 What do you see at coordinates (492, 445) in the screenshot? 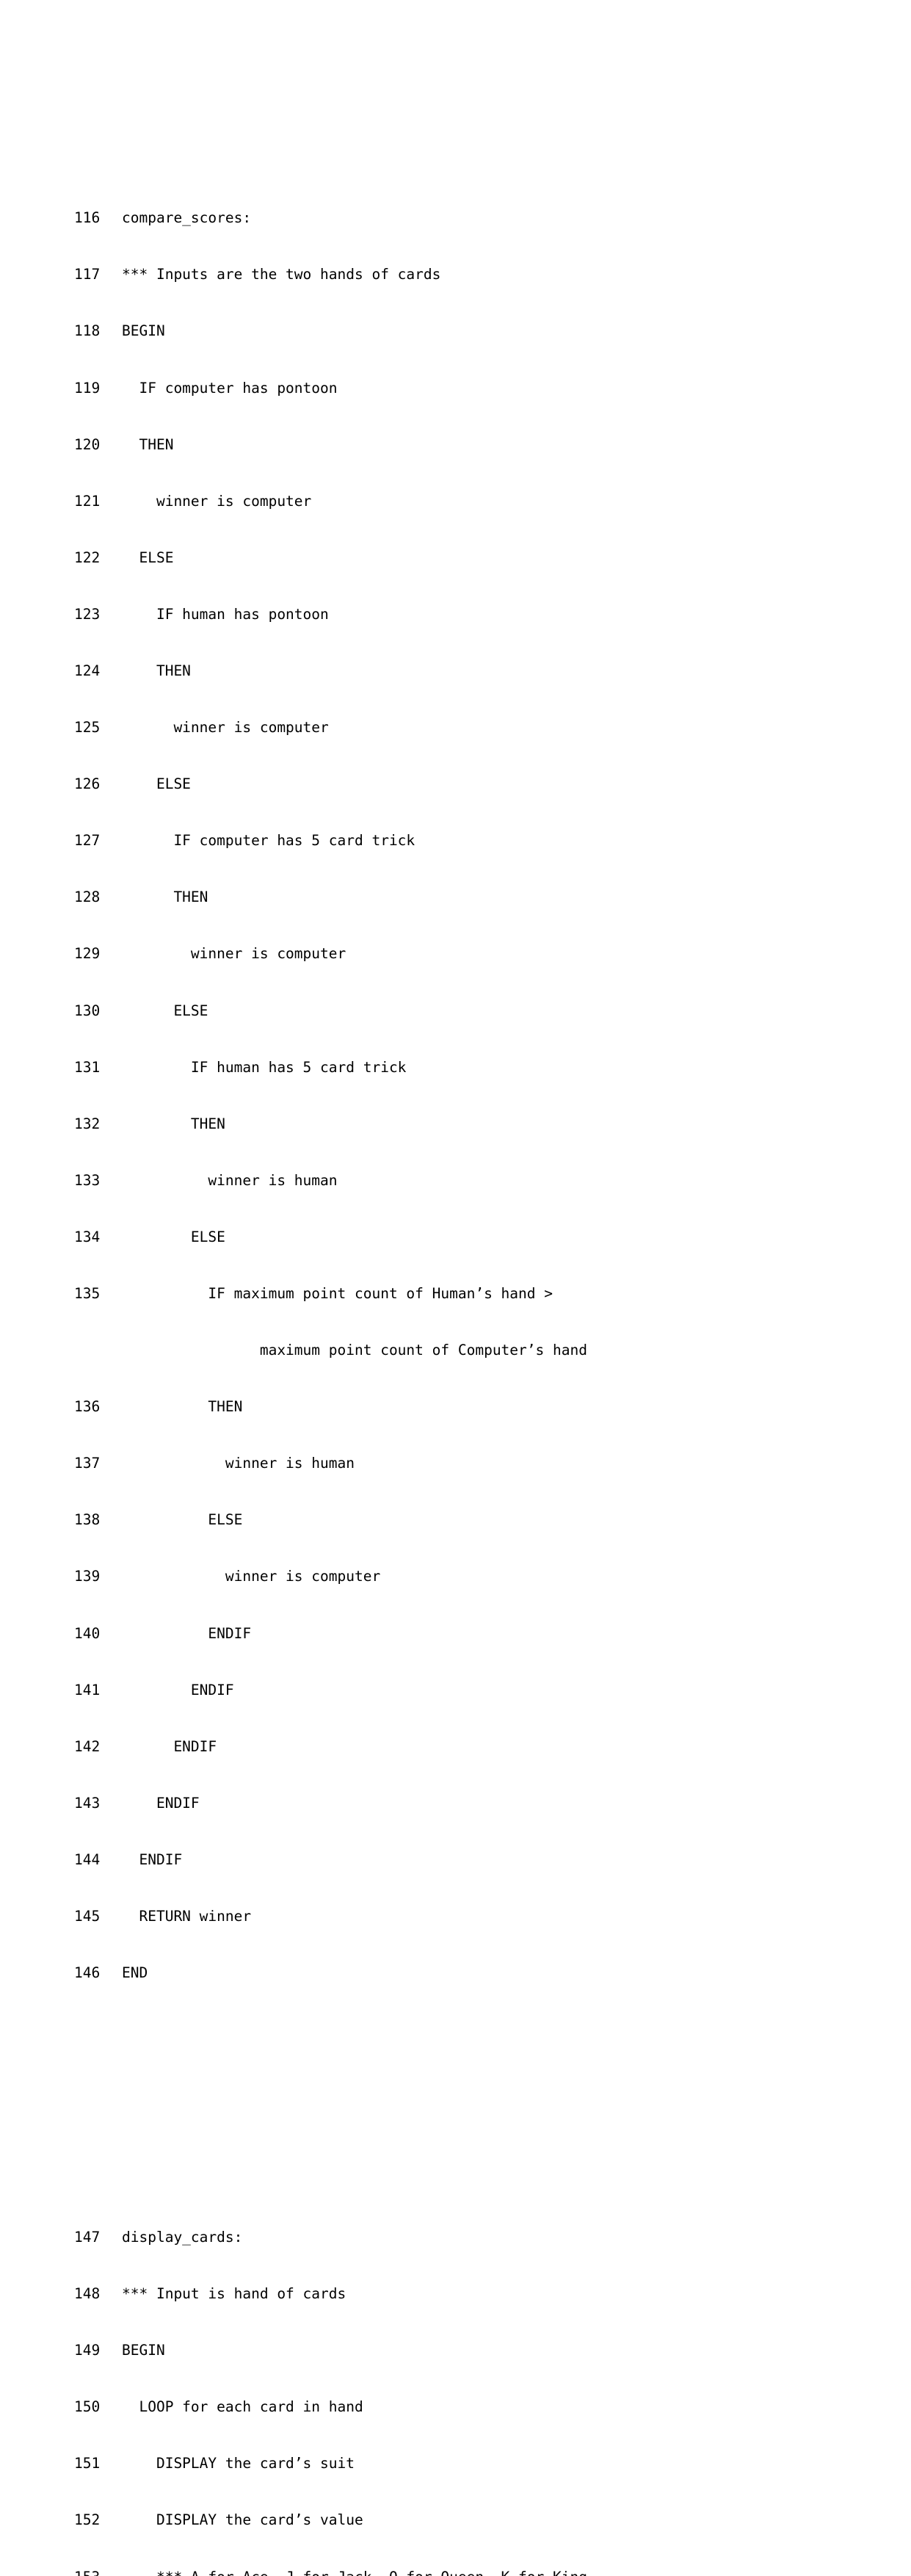
I see `code-line: 120 THEN` at bounding box center [492, 445].